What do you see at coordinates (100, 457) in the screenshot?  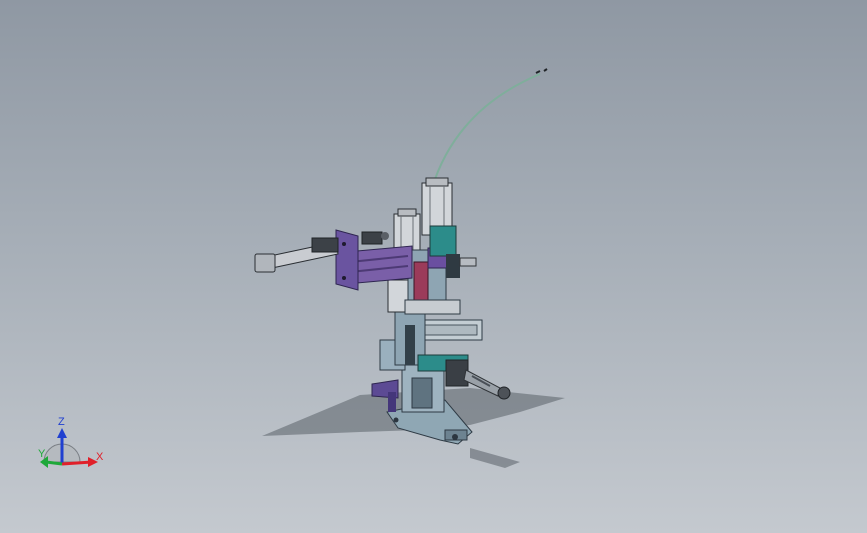 I see `triad-x-label: X` at bounding box center [100, 457].